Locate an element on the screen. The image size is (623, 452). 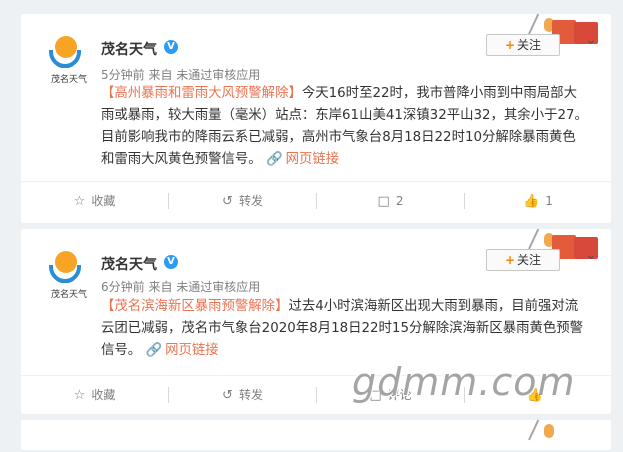
like-button: 👍 1 is located at coordinates (538, 201).